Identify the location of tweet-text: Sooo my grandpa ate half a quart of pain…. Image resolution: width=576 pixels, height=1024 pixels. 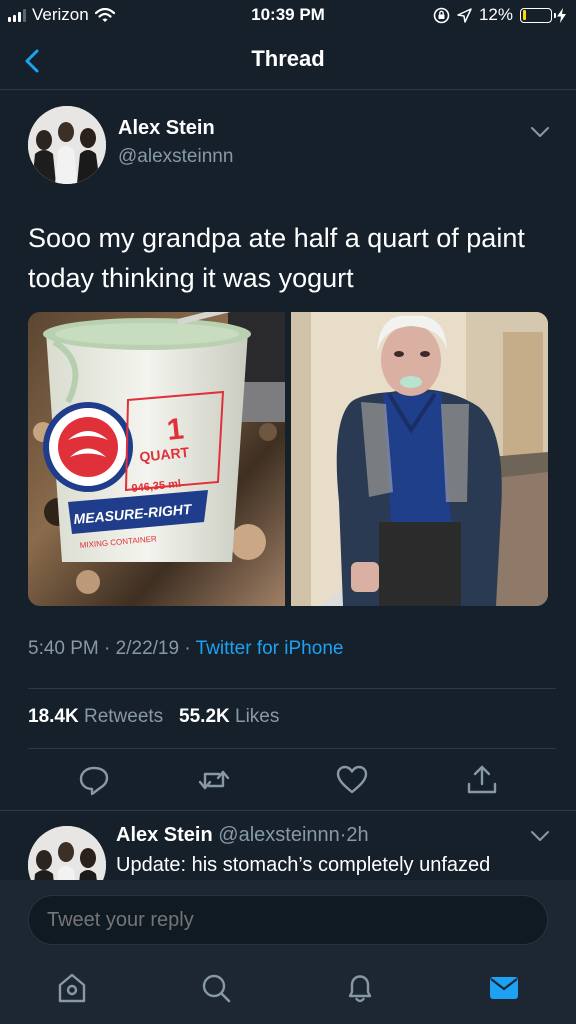
(276, 258).